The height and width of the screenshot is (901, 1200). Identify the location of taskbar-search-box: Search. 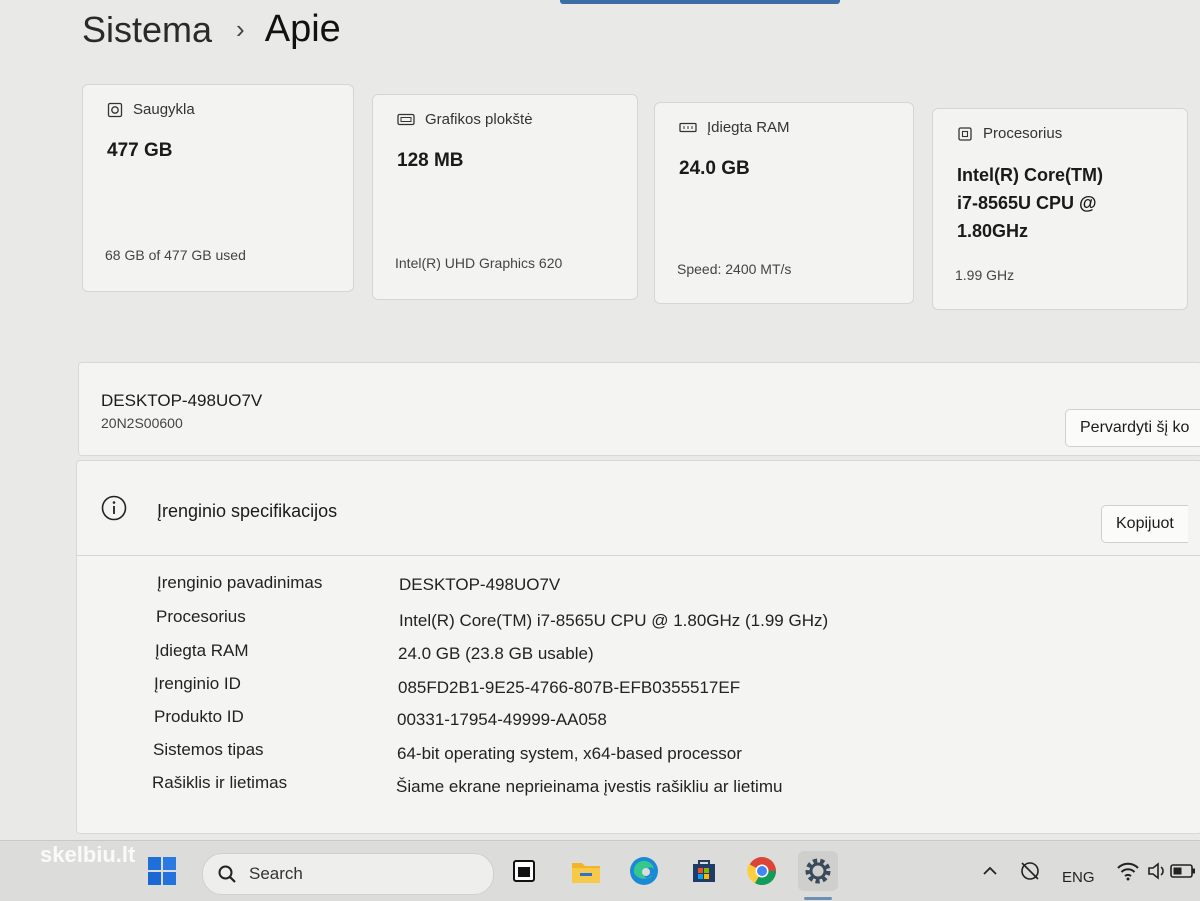
(348, 874).